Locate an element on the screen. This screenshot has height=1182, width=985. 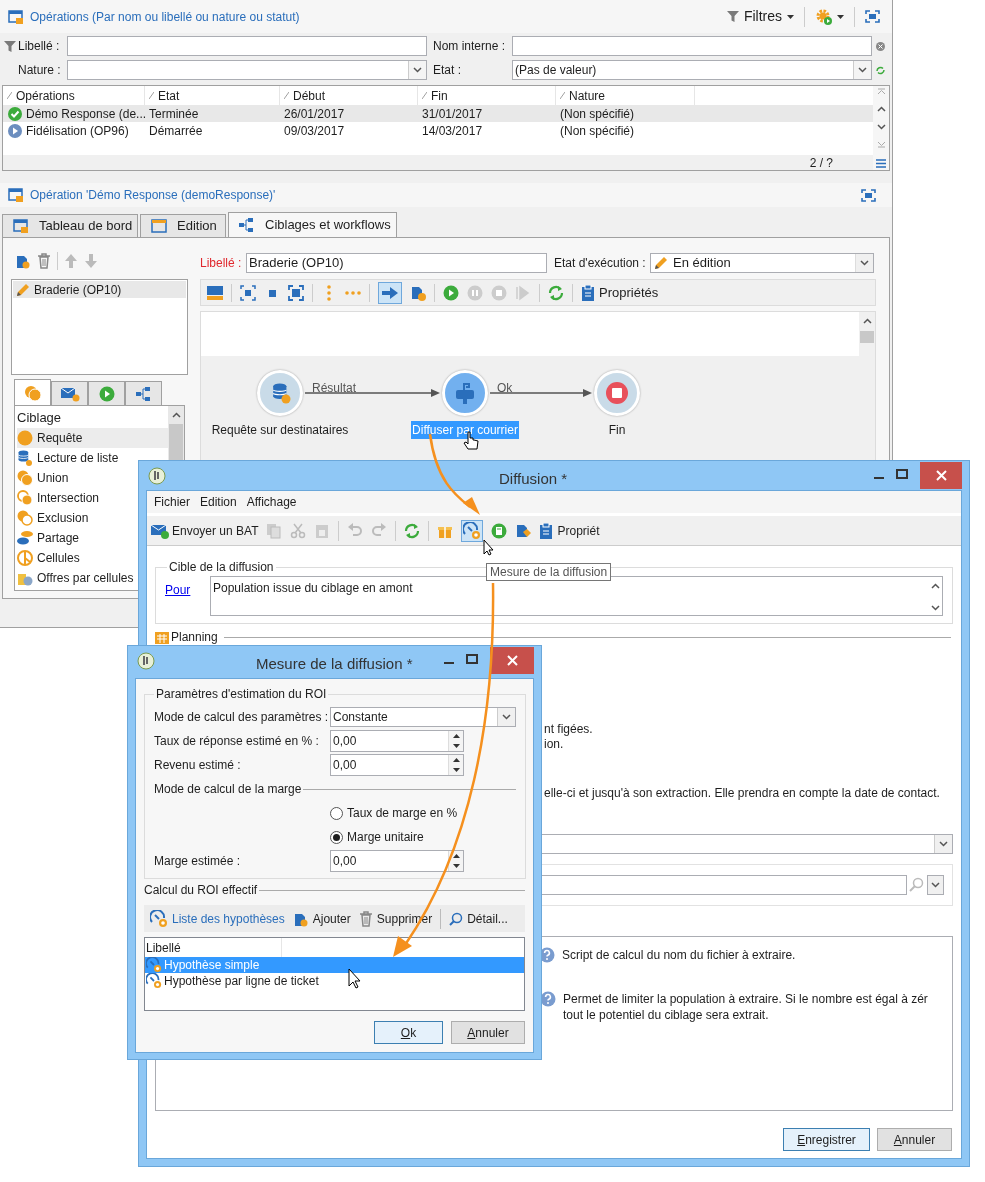
transition-label: Ok is located at coordinates (505, 388).